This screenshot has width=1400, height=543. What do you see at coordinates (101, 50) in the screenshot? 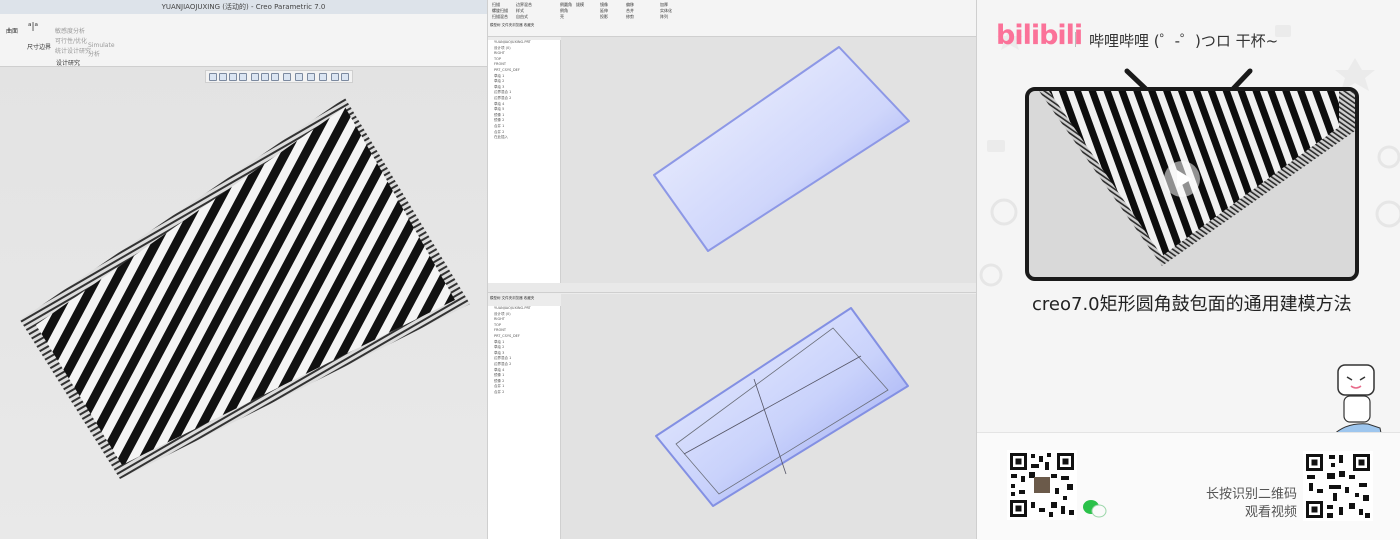
I see `simulate-button: Simulate 分析` at bounding box center [101, 50].